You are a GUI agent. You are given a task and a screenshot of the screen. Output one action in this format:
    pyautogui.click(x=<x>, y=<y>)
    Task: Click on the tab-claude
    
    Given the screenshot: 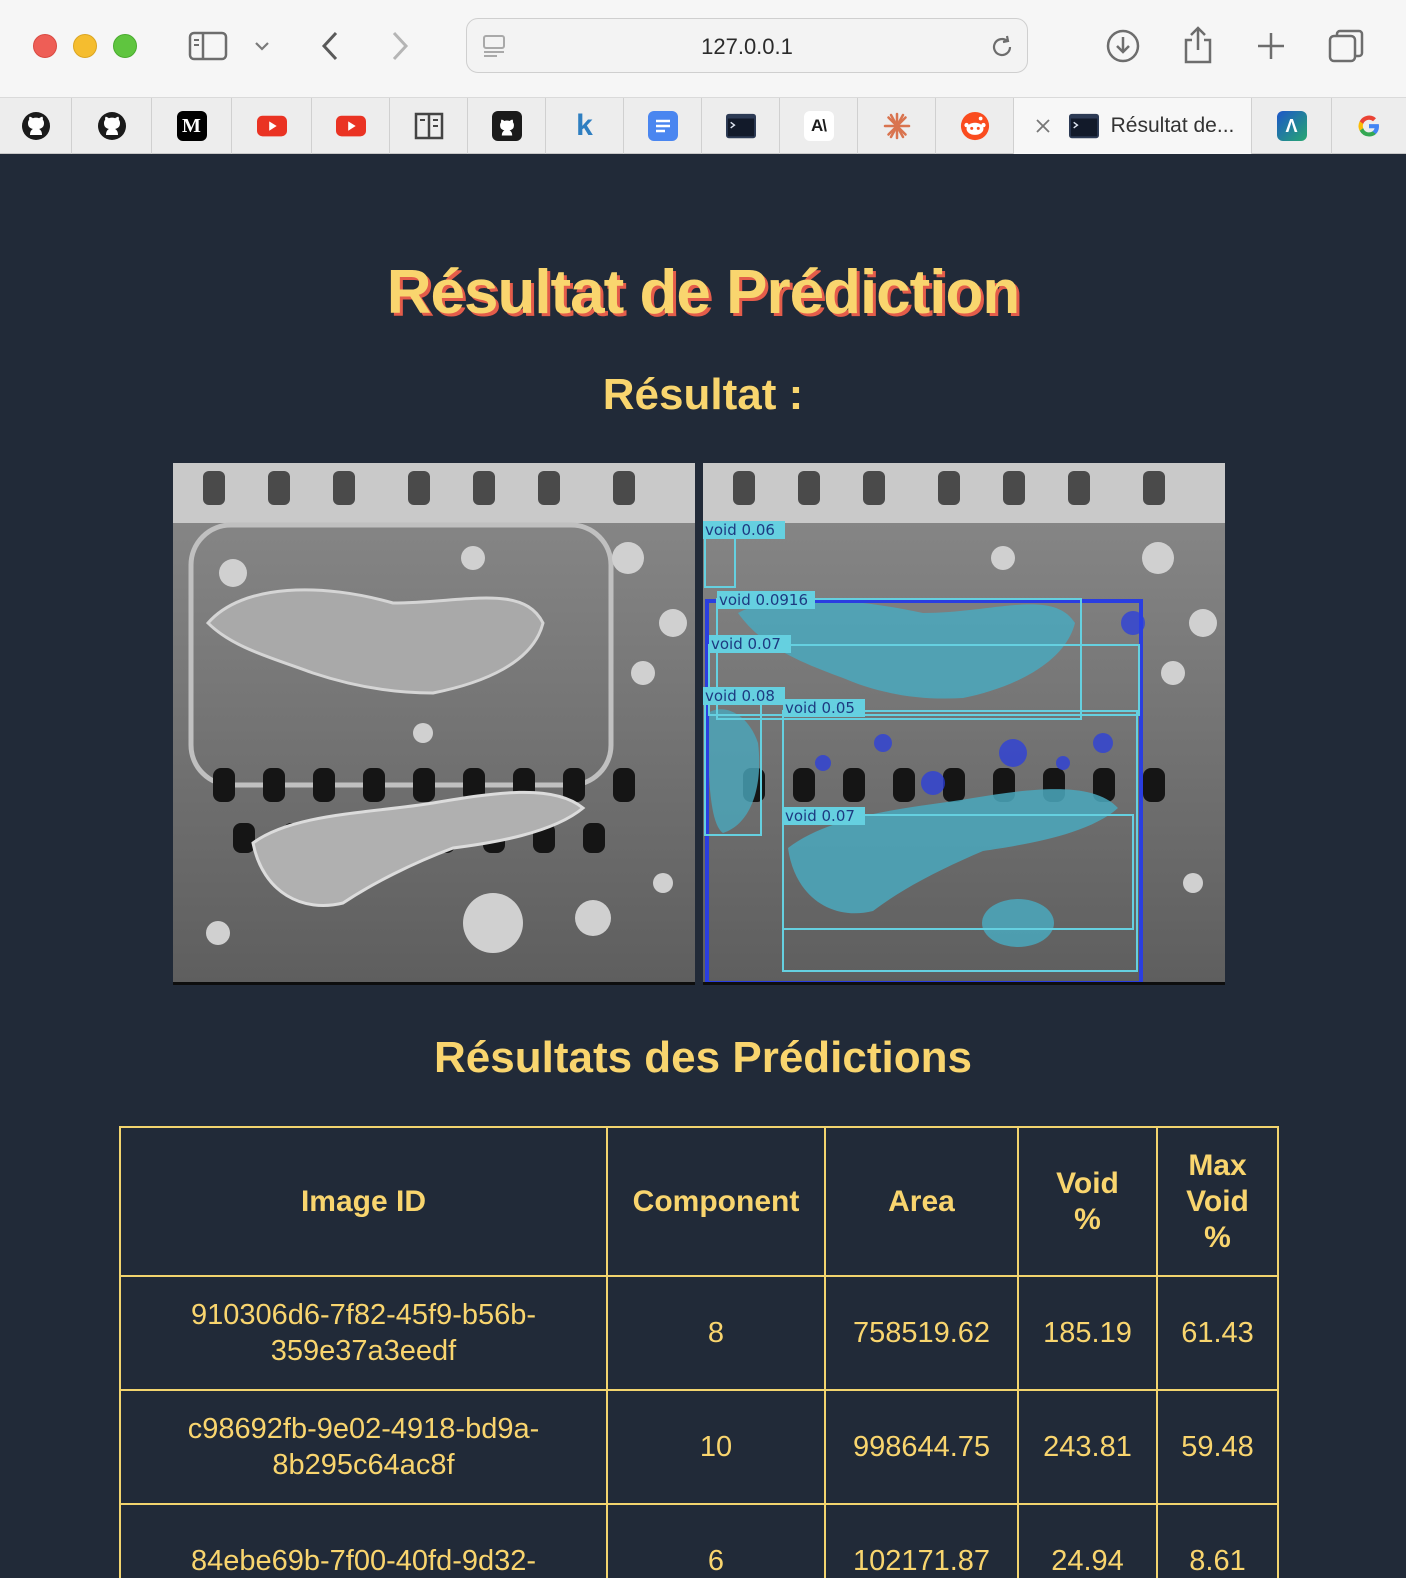 What is the action you would take?
    pyautogui.click(x=897, y=126)
    